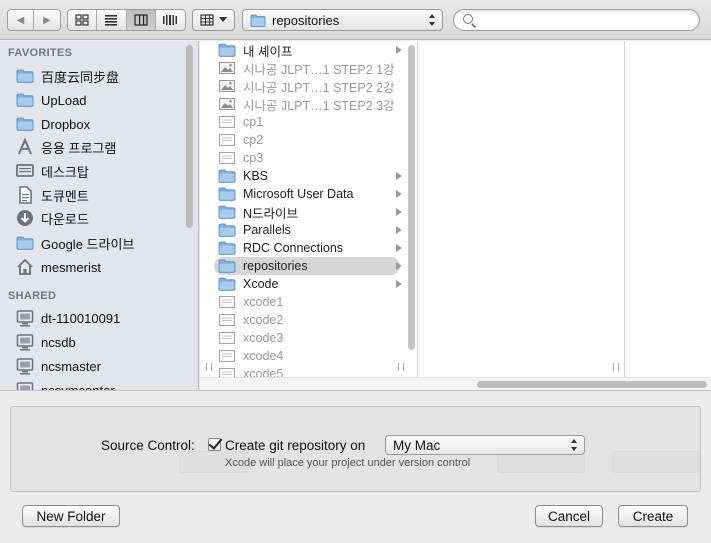  What do you see at coordinates (25, 171) in the screenshot?
I see `desktop-icon` at bounding box center [25, 171].